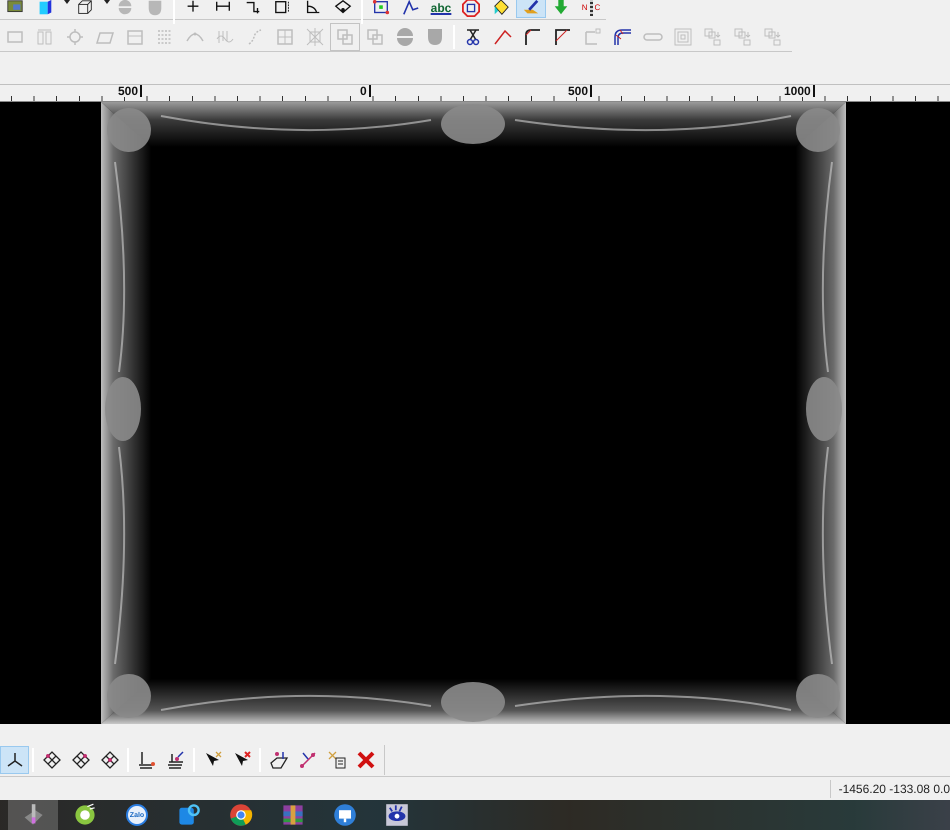 The width and height of the screenshot is (950, 830). What do you see at coordinates (397, 815) in the screenshot?
I see `eye-app-icon` at bounding box center [397, 815].